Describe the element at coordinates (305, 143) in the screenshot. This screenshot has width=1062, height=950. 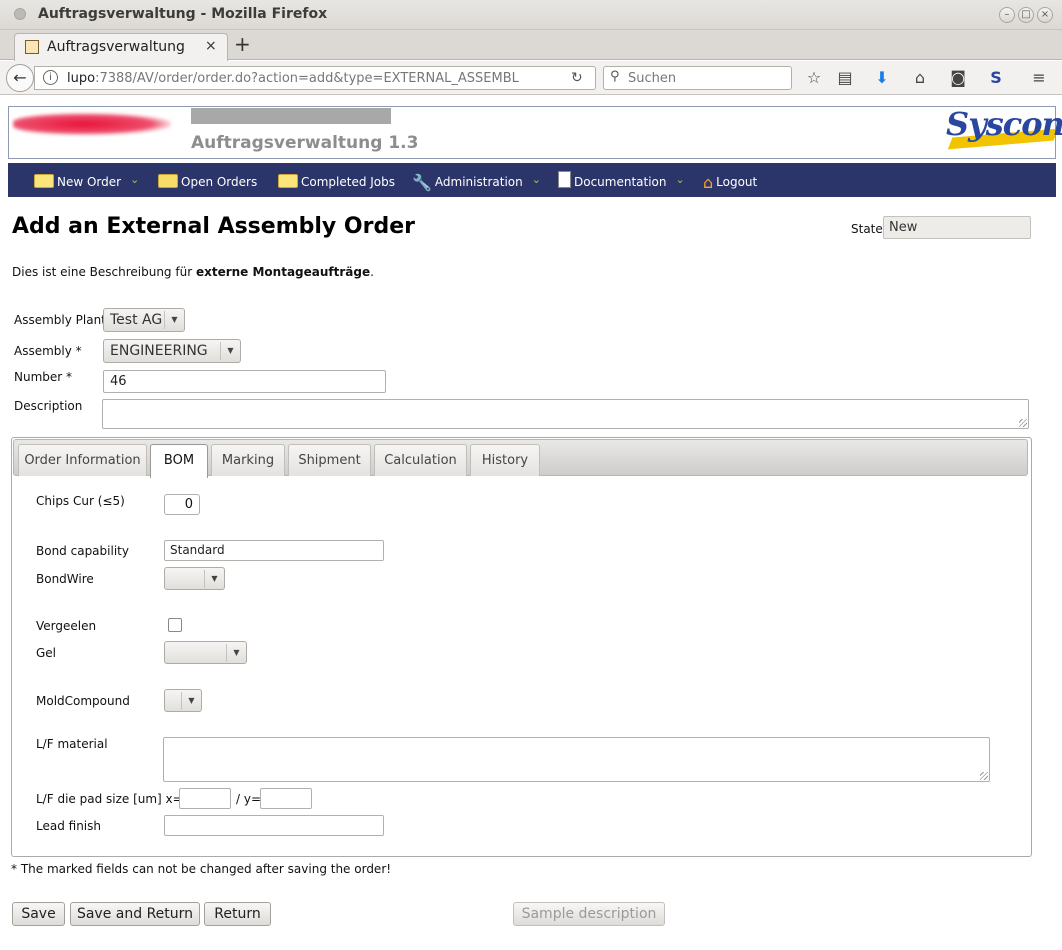
I see `app-title: Auftragsverwaltung 1.3` at that location.